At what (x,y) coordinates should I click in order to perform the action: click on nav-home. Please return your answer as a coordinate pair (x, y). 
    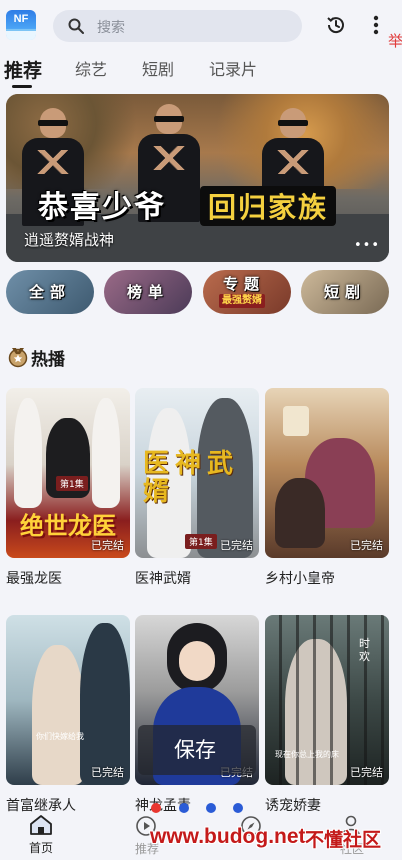
    Looking at the image, I should click on (41, 827).